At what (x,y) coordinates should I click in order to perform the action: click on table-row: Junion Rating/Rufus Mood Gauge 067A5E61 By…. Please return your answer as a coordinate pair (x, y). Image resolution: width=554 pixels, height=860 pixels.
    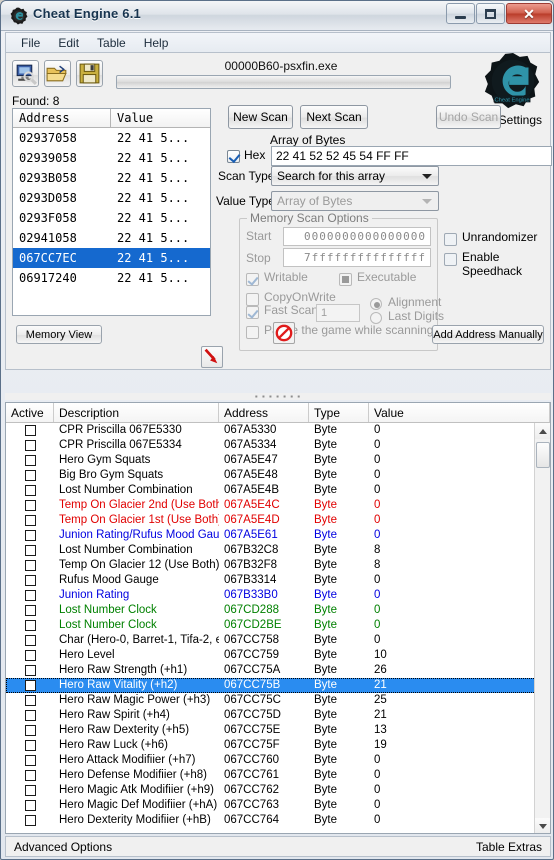
    Looking at the image, I should click on (278, 535).